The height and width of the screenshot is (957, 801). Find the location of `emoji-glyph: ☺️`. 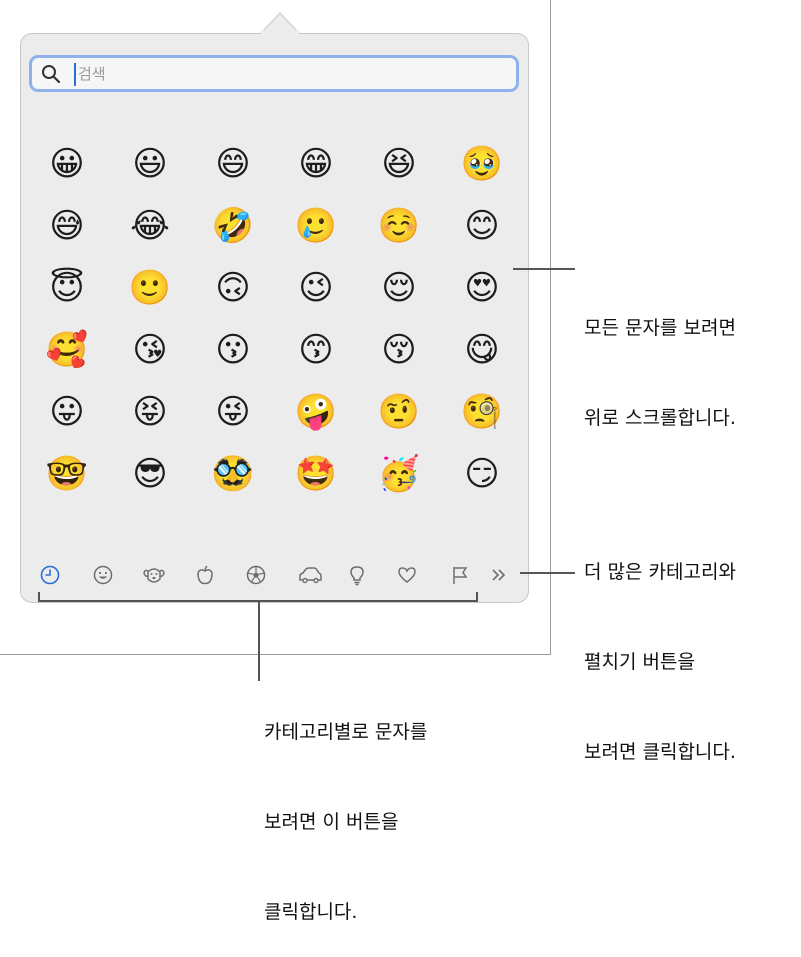

emoji-glyph: ☺️ is located at coordinates (399, 226).